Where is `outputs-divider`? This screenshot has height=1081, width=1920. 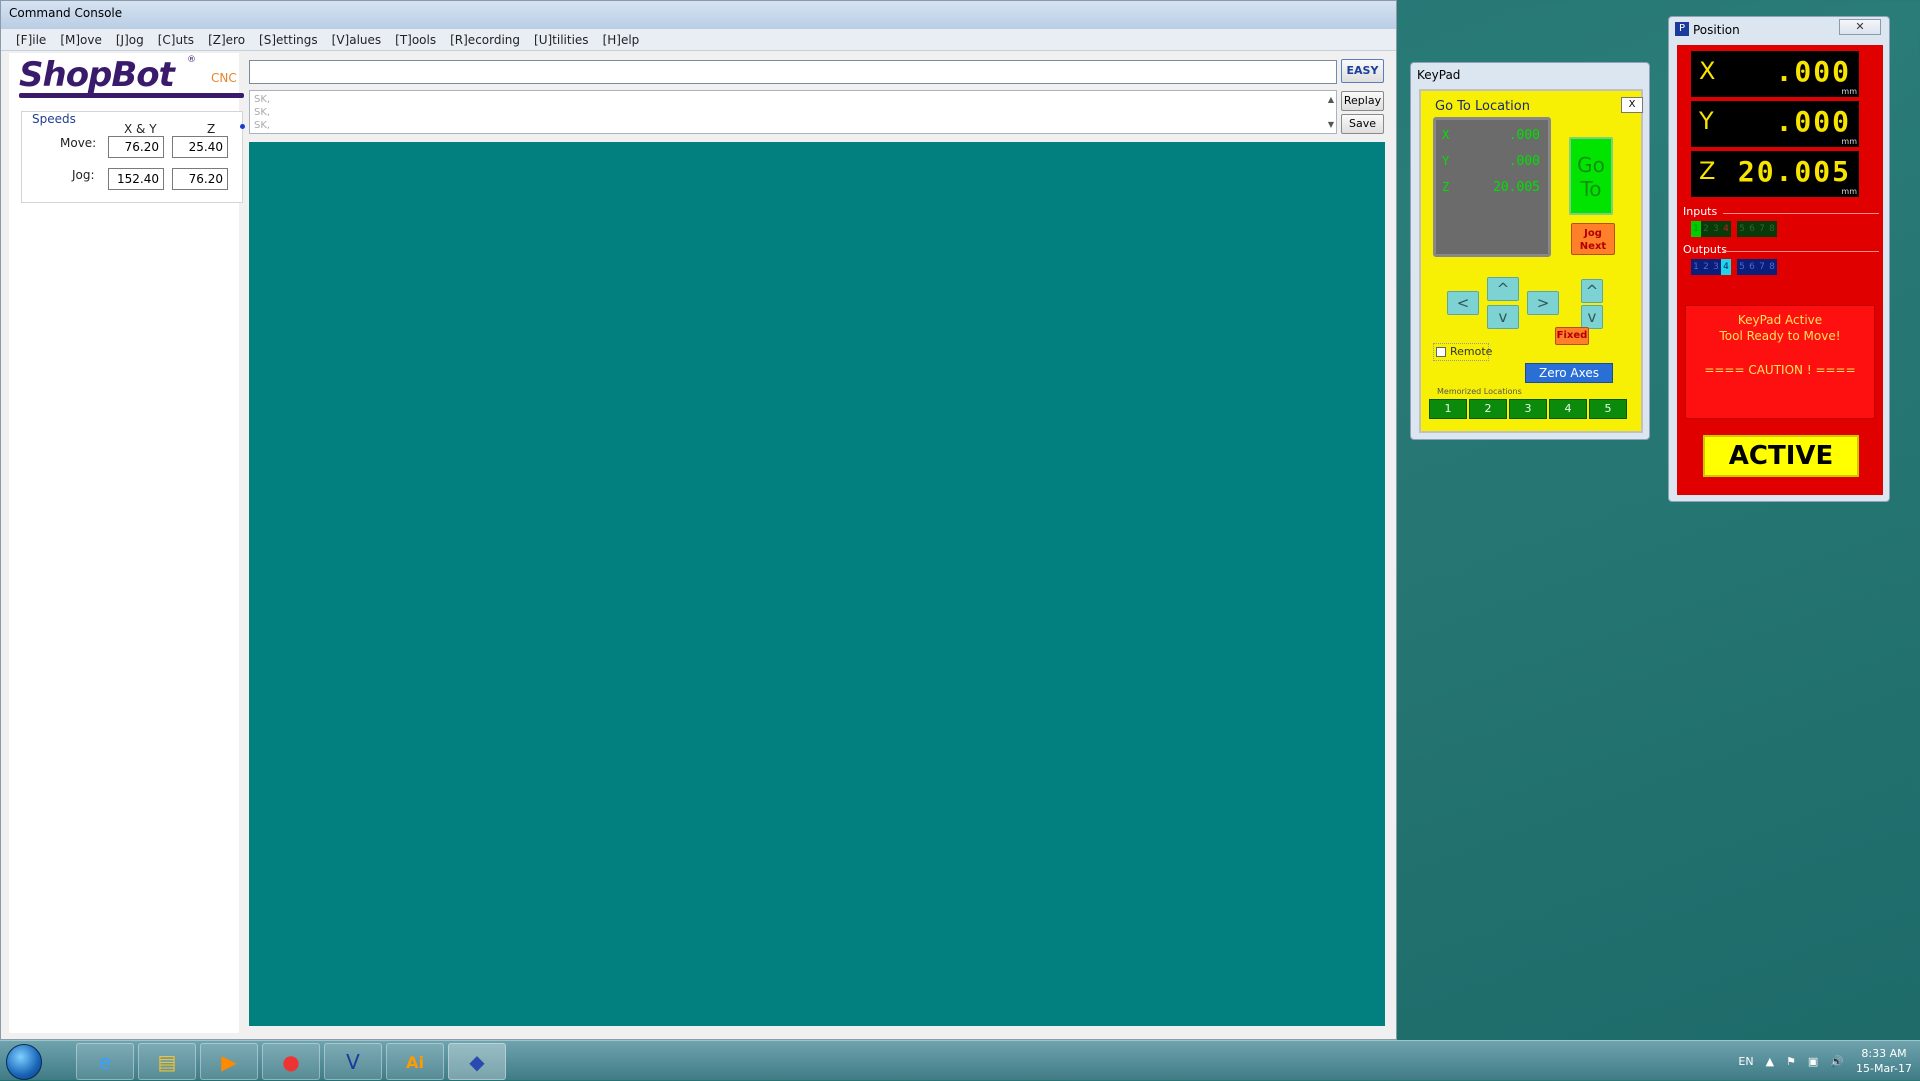 outputs-divider is located at coordinates (1801, 251).